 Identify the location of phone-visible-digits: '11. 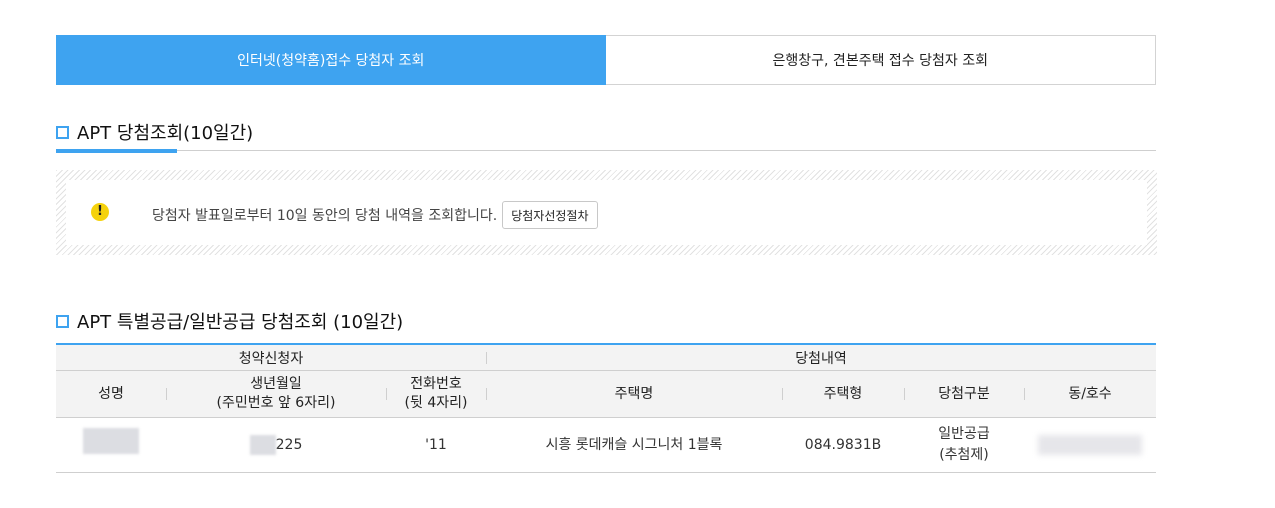
(436, 444).